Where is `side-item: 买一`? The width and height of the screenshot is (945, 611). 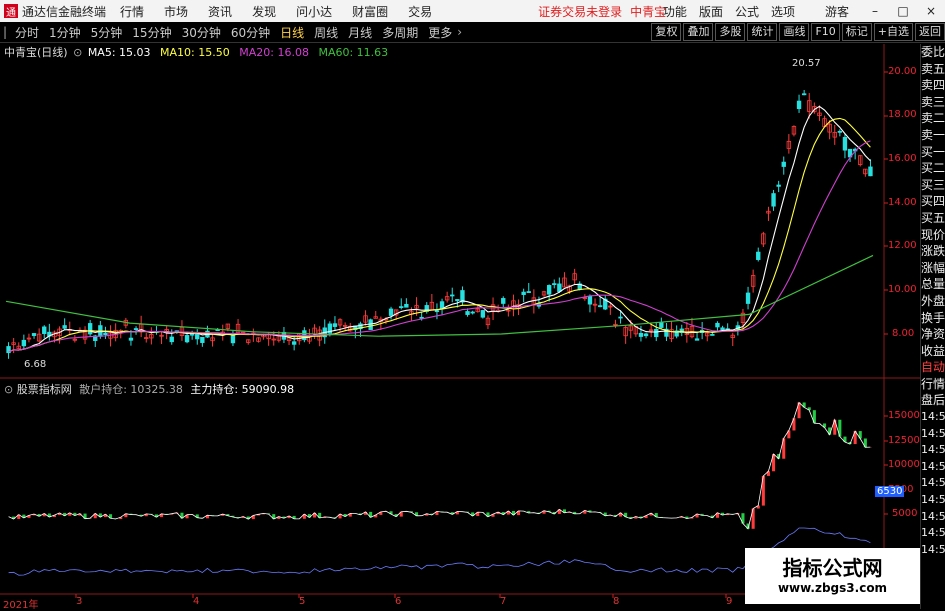 side-item: 买一 is located at coordinates (933, 152).